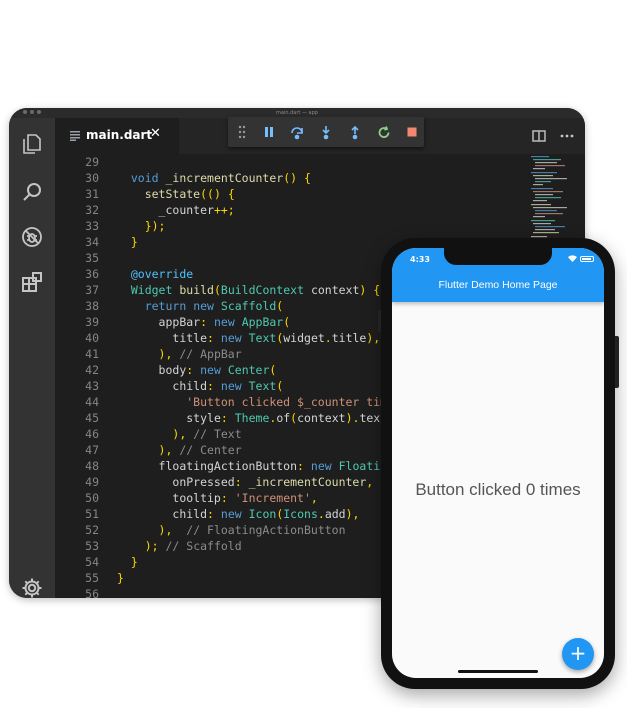 This screenshot has width=627, height=708. What do you see at coordinates (92, 274) in the screenshot?
I see `line-number: 36` at bounding box center [92, 274].